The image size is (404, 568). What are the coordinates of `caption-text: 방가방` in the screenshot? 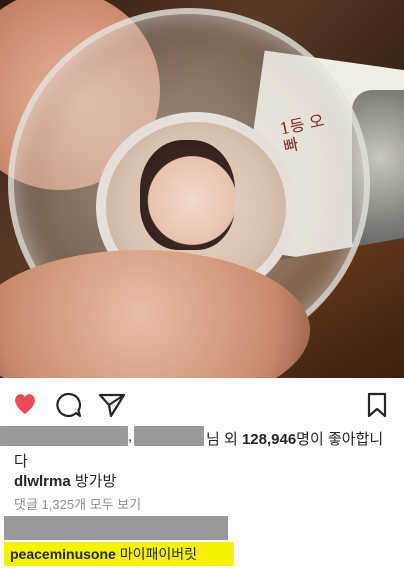 It's located at (95, 481).